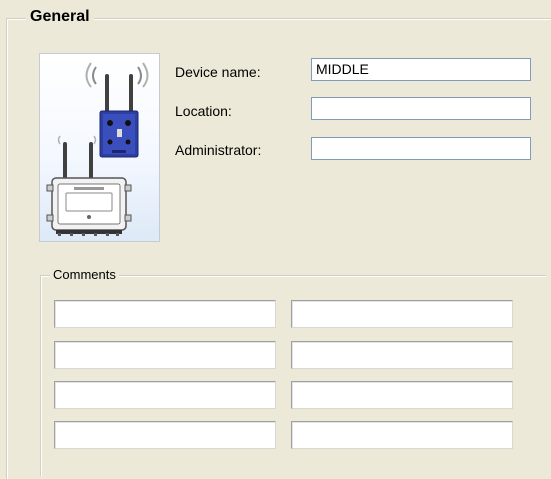 Image resolution: width=551 pixels, height=479 pixels. I want to click on device-name-field: MIDDLE, so click(421, 69).